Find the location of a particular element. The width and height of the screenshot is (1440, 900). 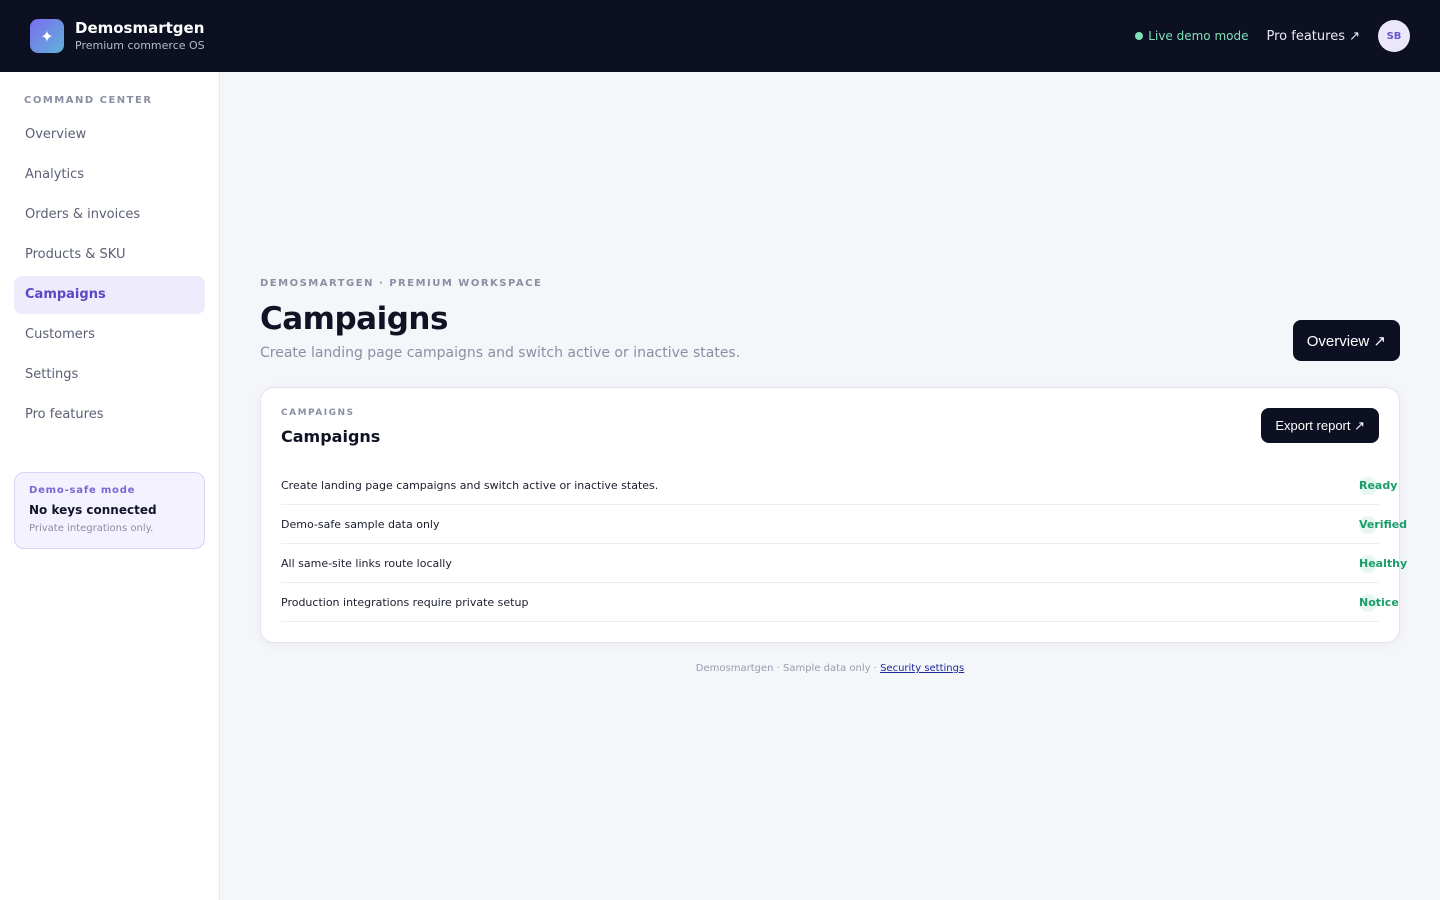

status-badge: Ready is located at coordinates (1378, 485).